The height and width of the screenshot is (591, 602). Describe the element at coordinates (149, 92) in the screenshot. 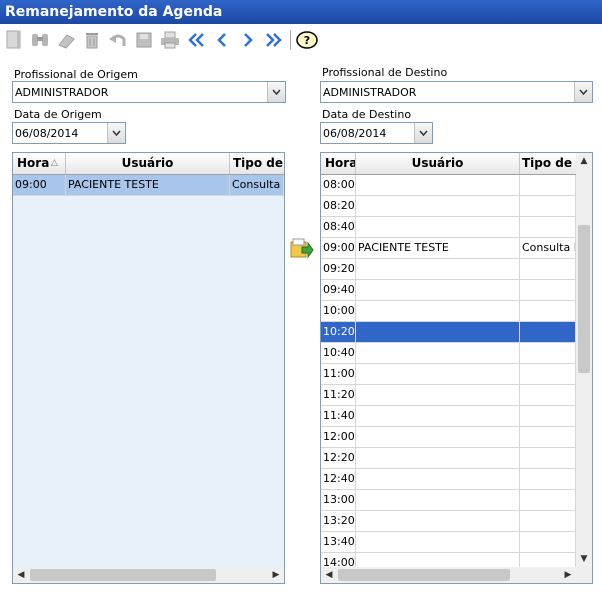

I see `origem-prof-select: ADMINISTRADOR` at that location.